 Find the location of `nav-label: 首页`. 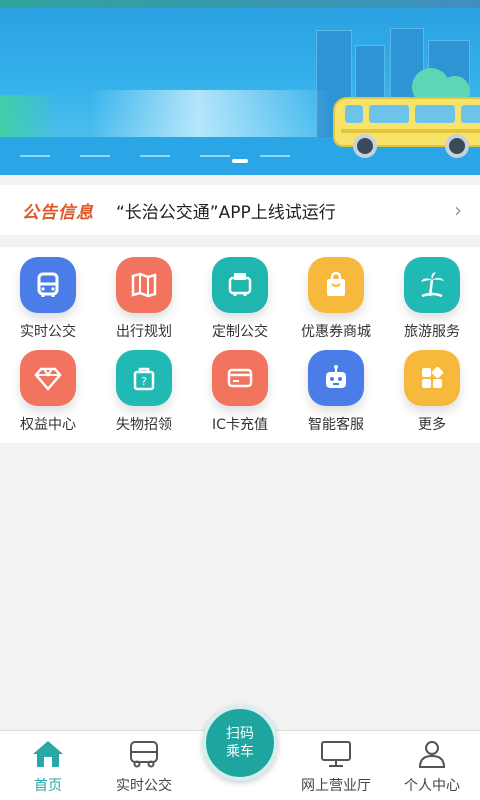

nav-label: 首页 is located at coordinates (48, 786).